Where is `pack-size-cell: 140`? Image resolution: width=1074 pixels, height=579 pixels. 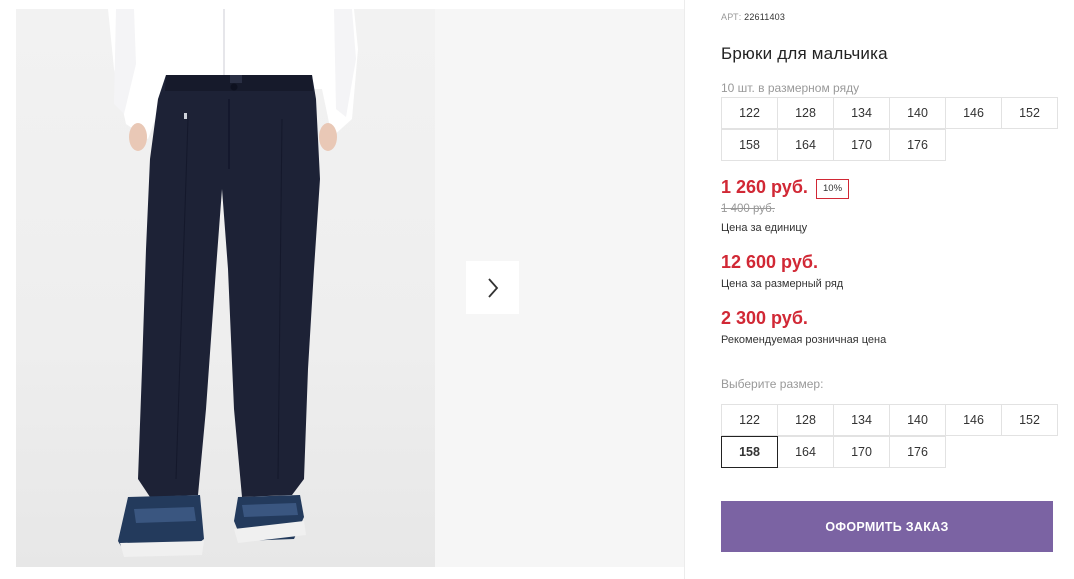 pack-size-cell: 140 is located at coordinates (917, 113).